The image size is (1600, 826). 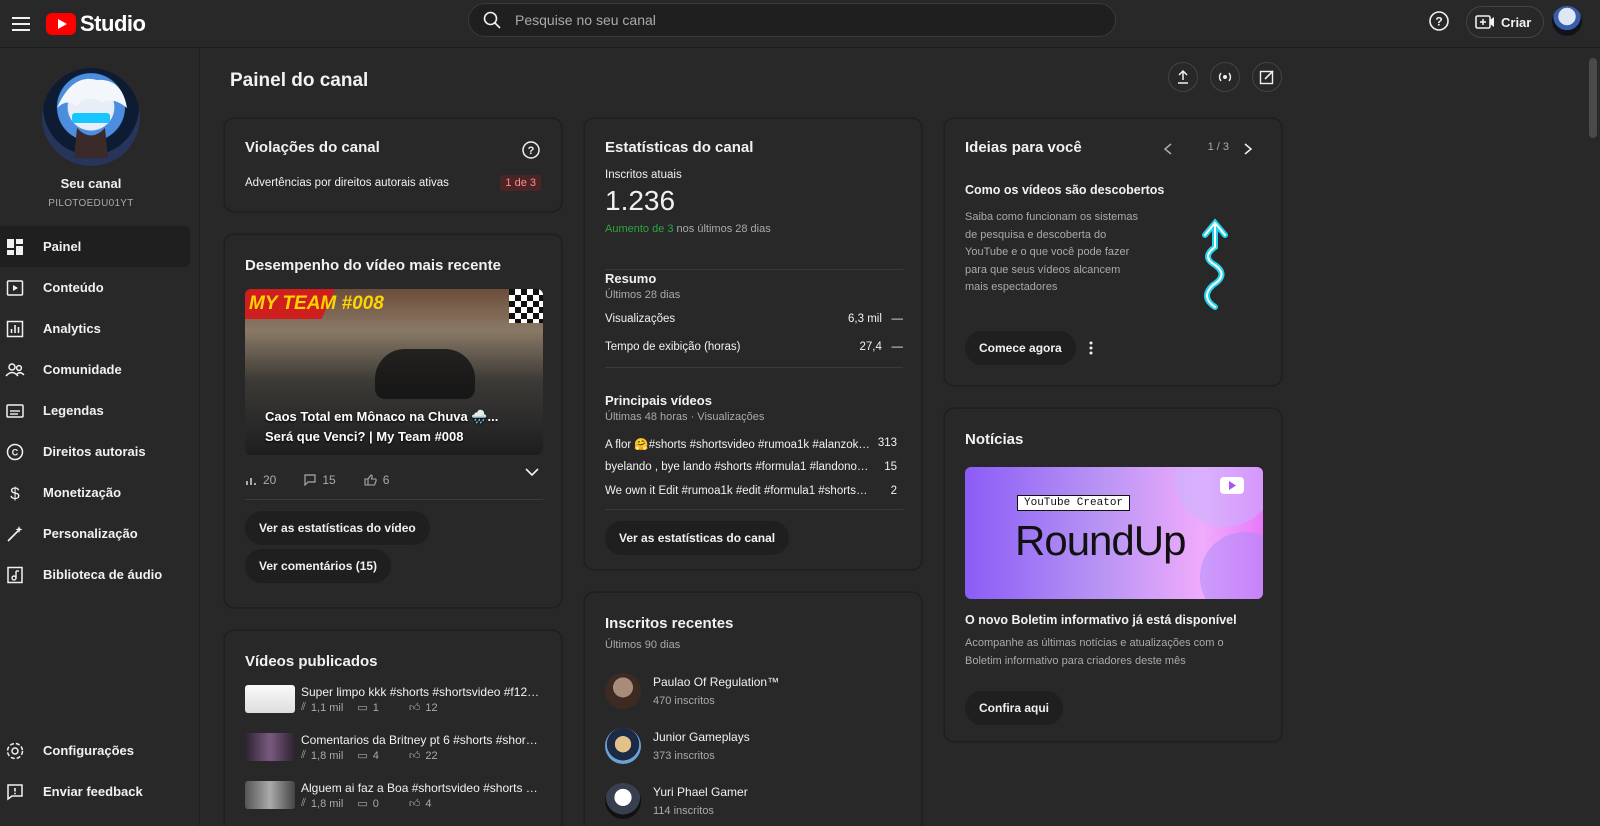 I want to click on create-label: Criar, so click(x=1516, y=22).